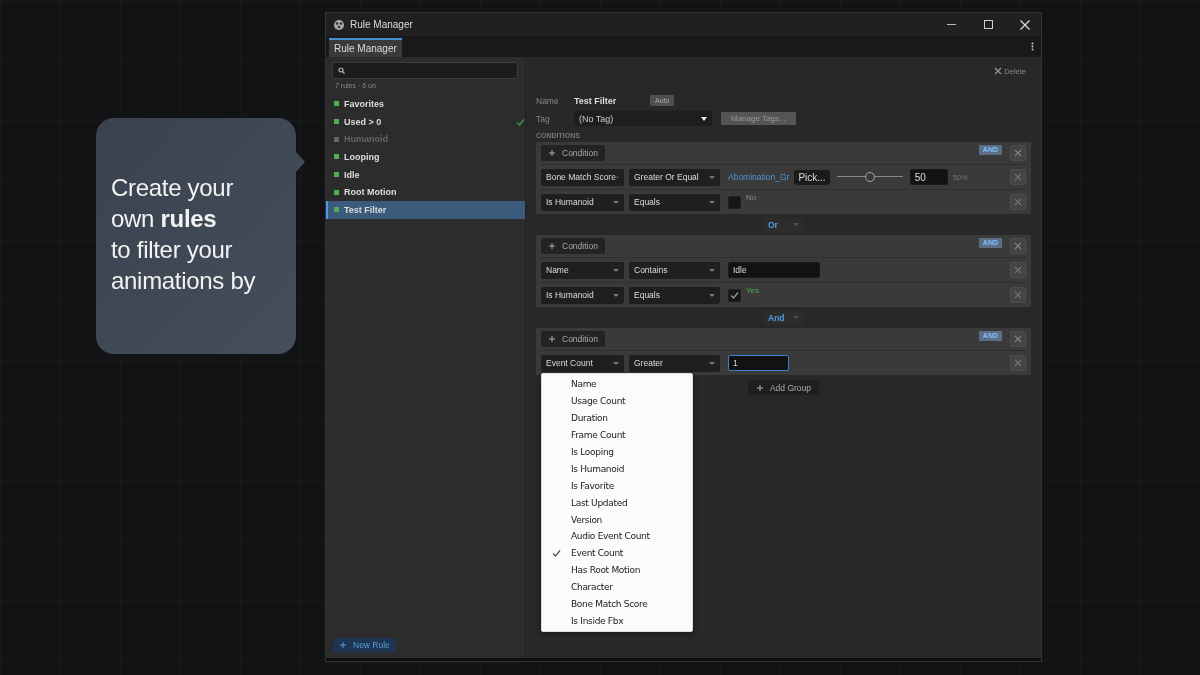  I want to click on menu-item: Version, so click(617, 519).